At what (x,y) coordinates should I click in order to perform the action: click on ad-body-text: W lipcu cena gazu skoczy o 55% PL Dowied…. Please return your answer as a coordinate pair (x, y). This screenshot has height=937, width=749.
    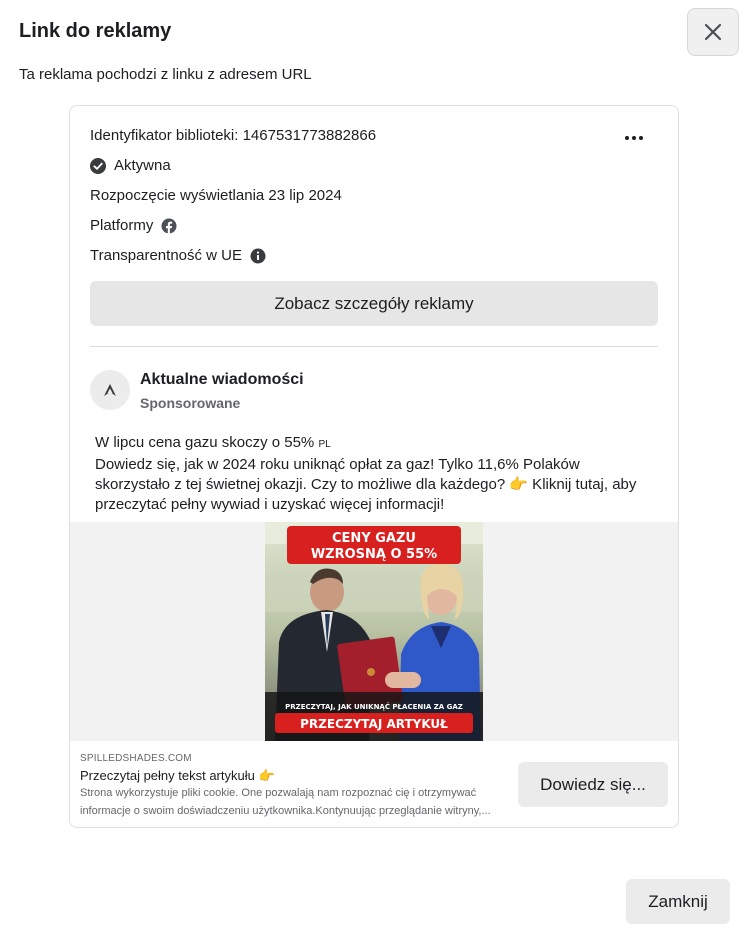
    Looking at the image, I should click on (375, 474).